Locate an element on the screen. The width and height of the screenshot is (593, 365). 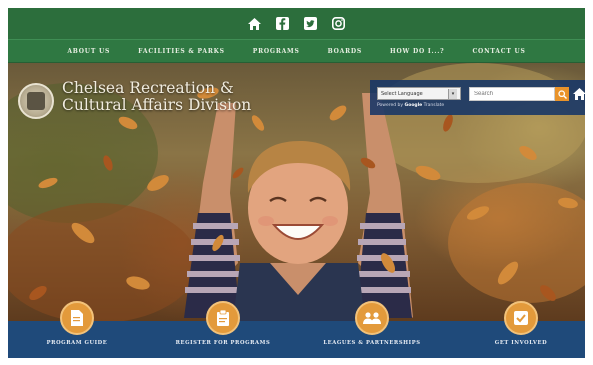
seal-emblem is located at coordinates (36, 101).